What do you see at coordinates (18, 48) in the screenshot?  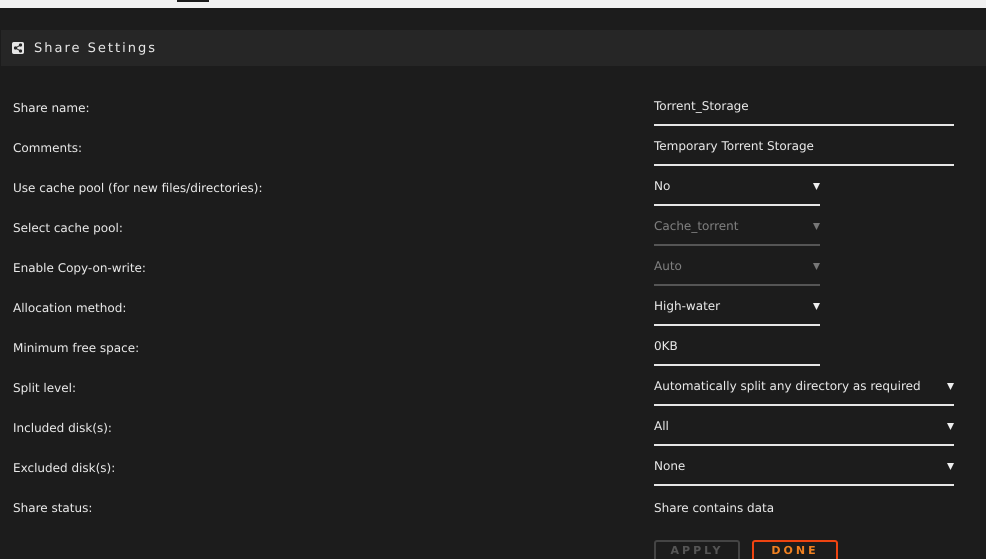 I see `share-icon` at bounding box center [18, 48].